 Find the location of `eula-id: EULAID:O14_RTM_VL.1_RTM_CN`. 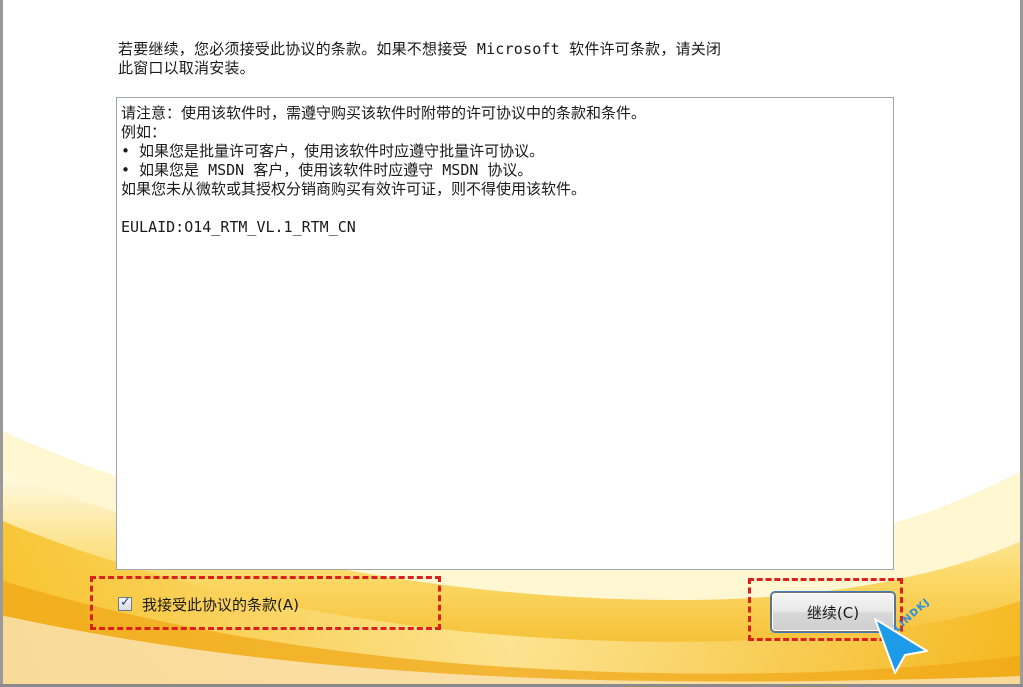

eula-id: EULAID:O14_RTM_VL.1_RTM_CN is located at coordinates (238, 227).